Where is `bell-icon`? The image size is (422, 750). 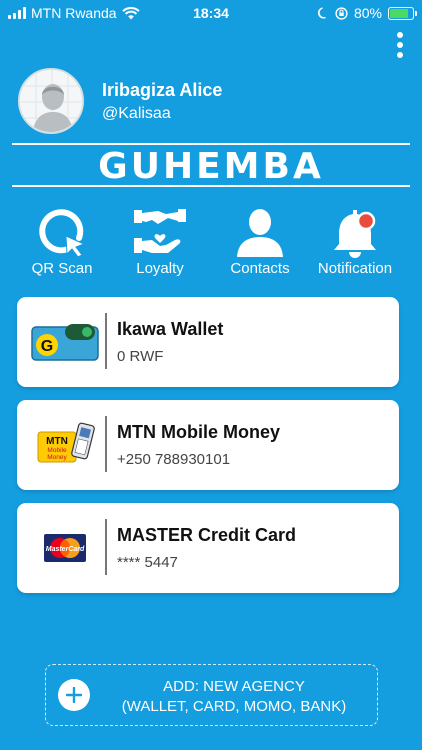 bell-icon is located at coordinates (355, 234).